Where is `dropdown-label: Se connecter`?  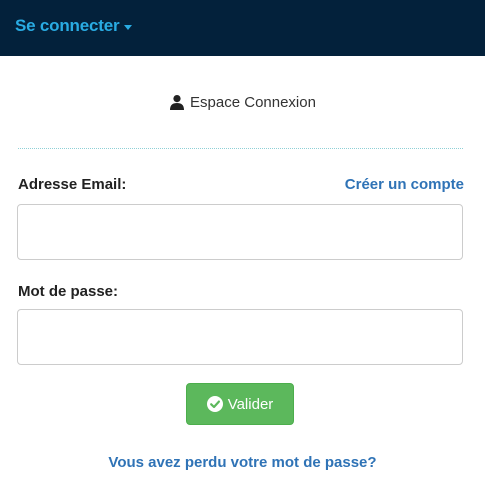 dropdown-label: Se connecter is located at coordinates (67, 25).